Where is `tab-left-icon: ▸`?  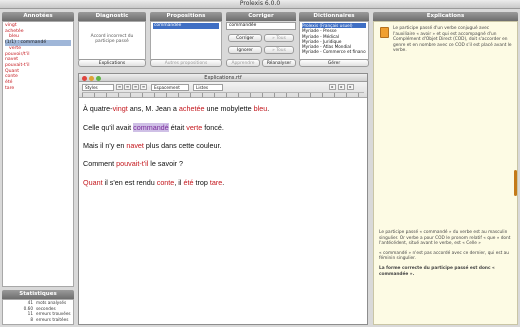 tab-left-icon: ▸ is located at coordinates (332, 87).